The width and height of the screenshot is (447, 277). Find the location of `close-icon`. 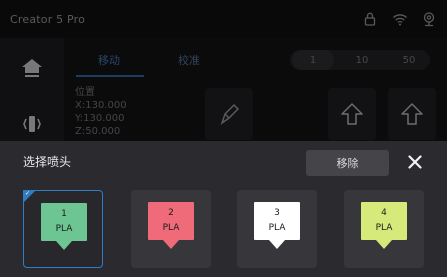

close-icon is located at coordinates (415, 162).